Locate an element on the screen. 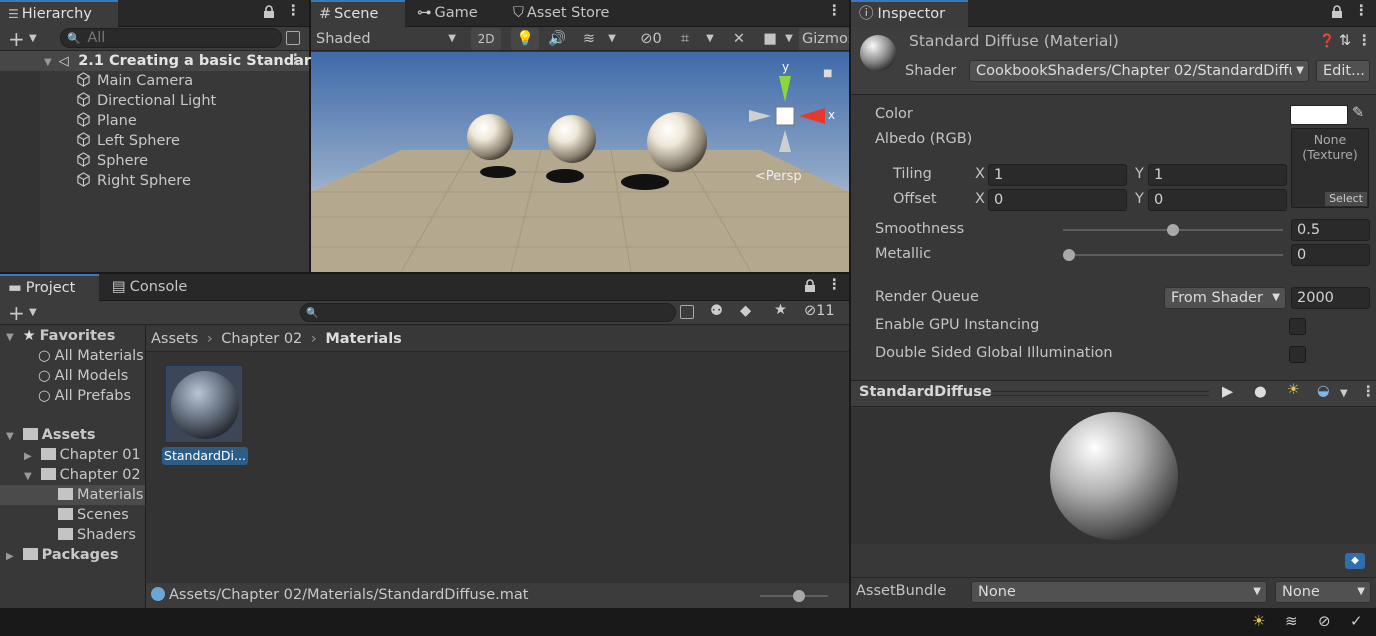  smoothness-slider-knob is located at coordinates (1173, 230).